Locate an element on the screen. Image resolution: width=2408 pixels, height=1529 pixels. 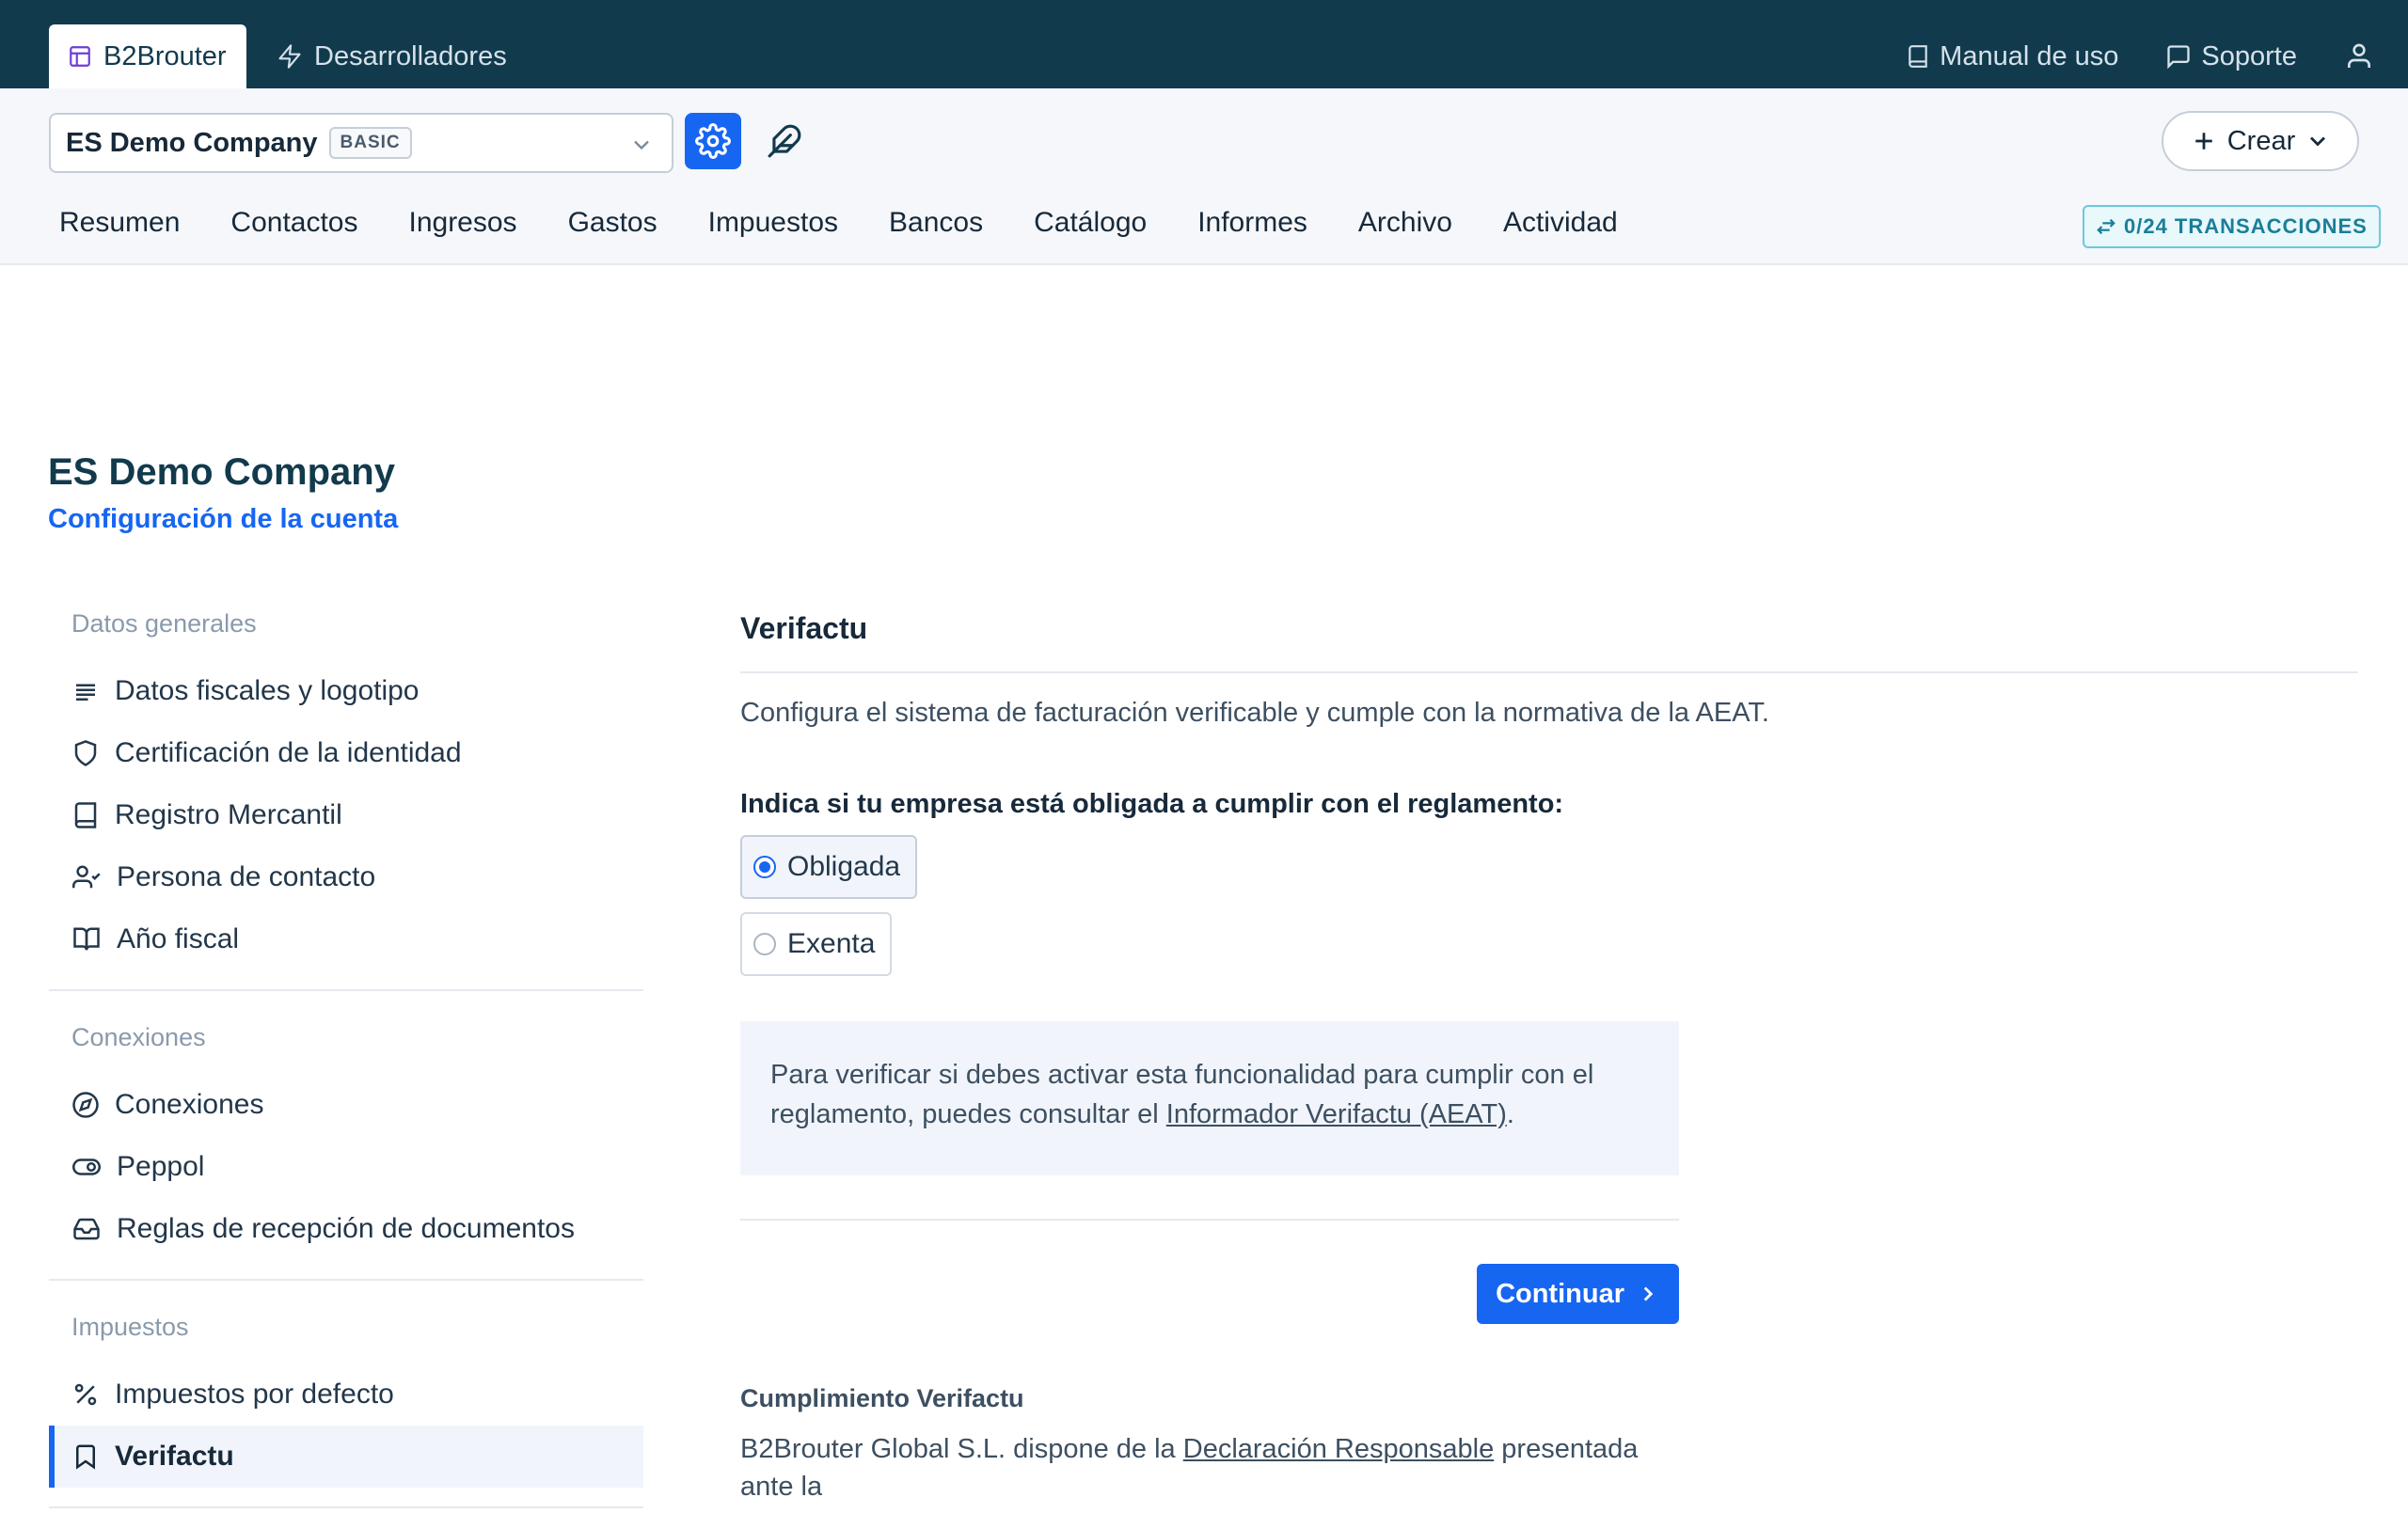
informador-verifactu-link: Informador Verifactu (AEAT) is located at coordinates (1336, 1114).